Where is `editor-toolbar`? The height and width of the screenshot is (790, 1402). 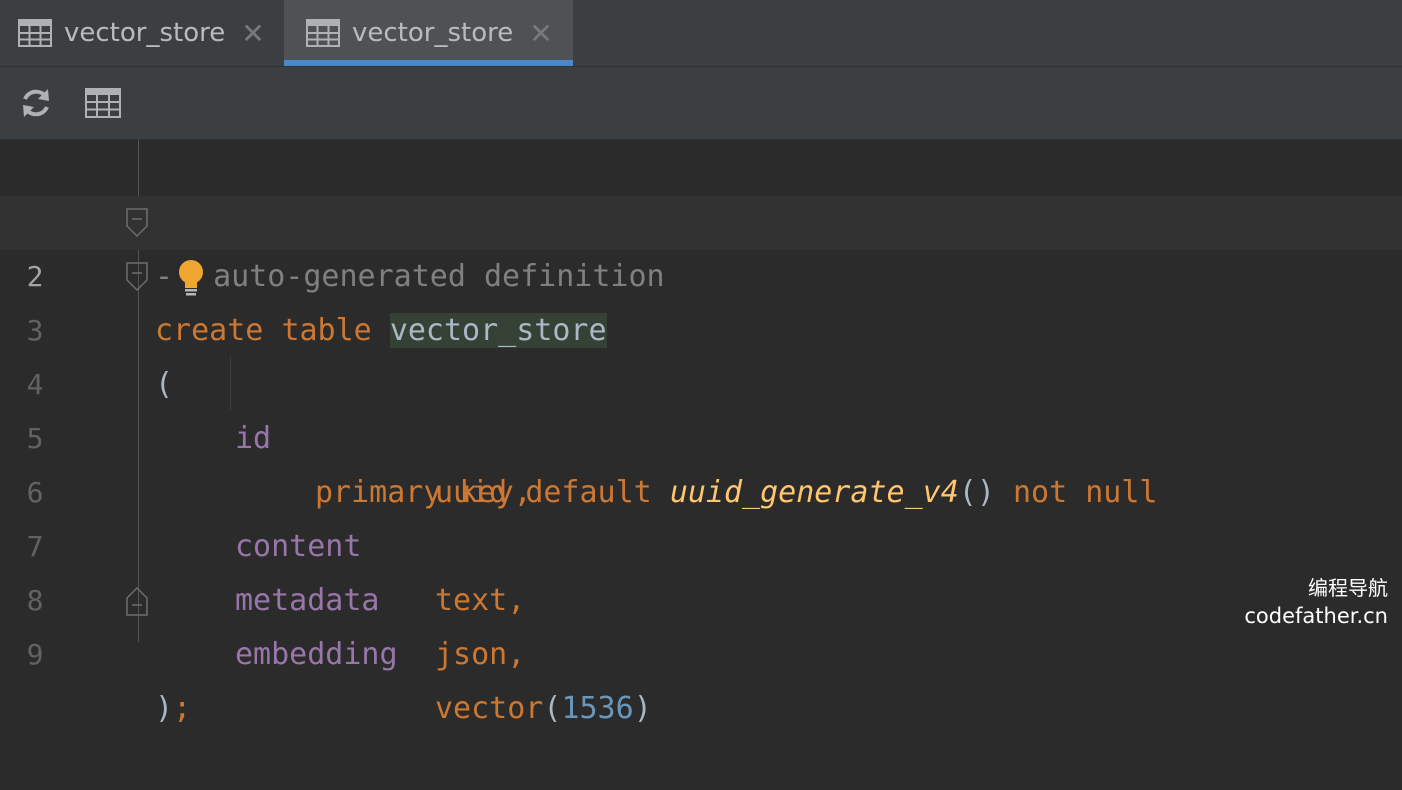
editor-toolbar is located at coordinates (701, 103).